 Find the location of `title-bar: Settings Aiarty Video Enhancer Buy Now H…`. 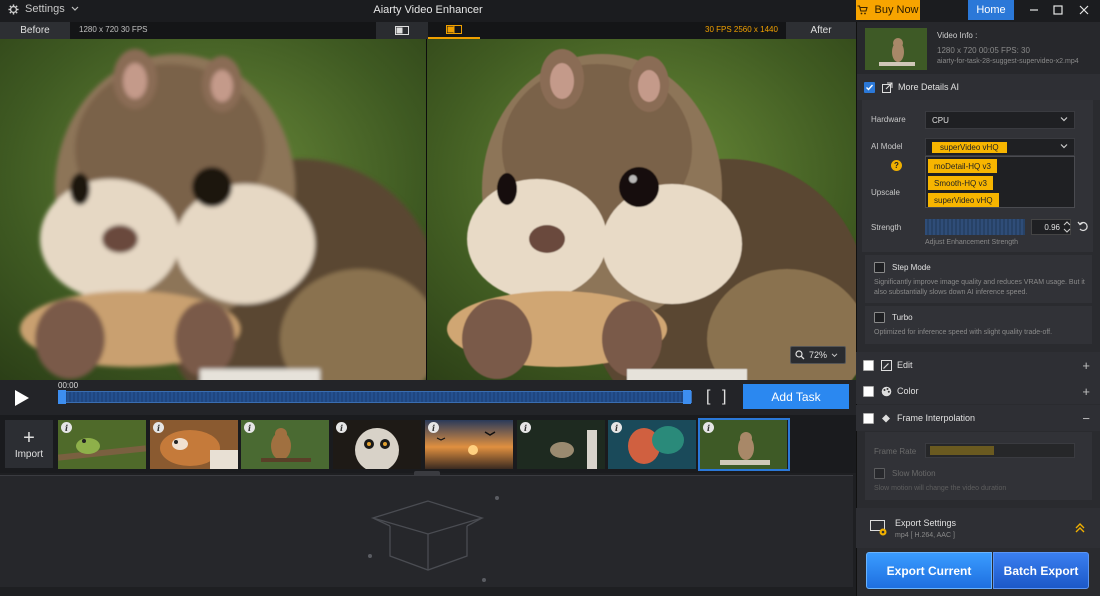

title-bar: Settings Aiarty Video Enhancer Buy Now H… is located at coordinates (550, 11).